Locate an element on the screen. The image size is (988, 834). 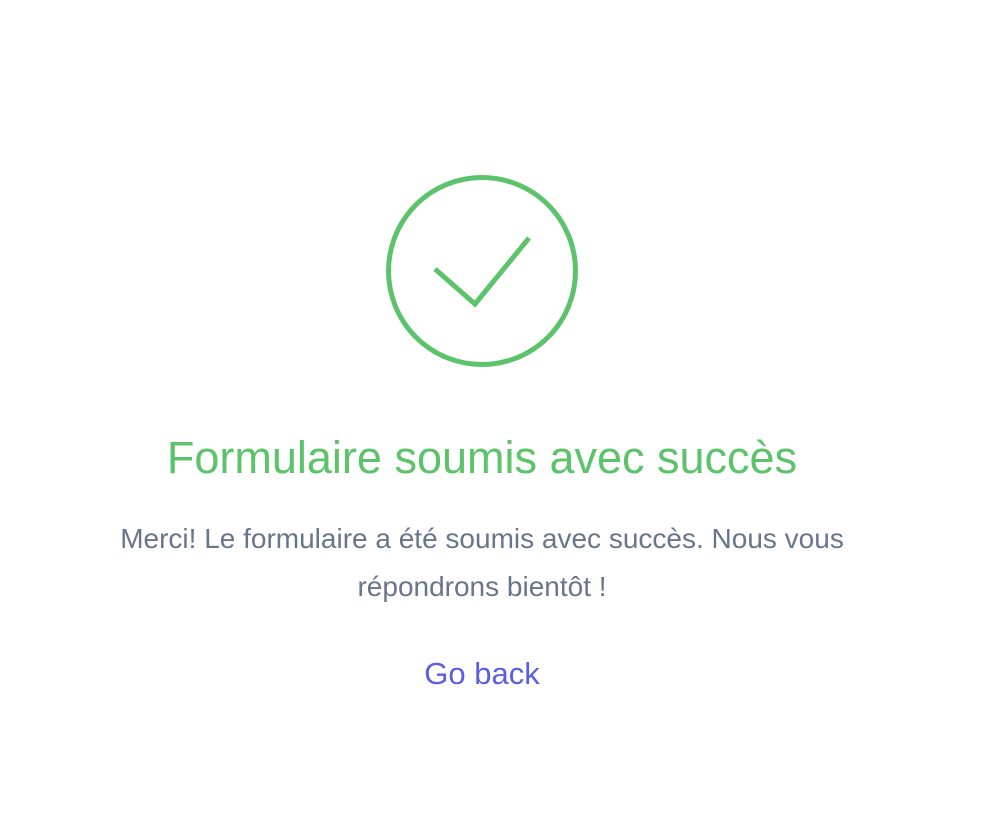
success-title: Formulaire soumis avec succès is located at coordinates (482, 457).